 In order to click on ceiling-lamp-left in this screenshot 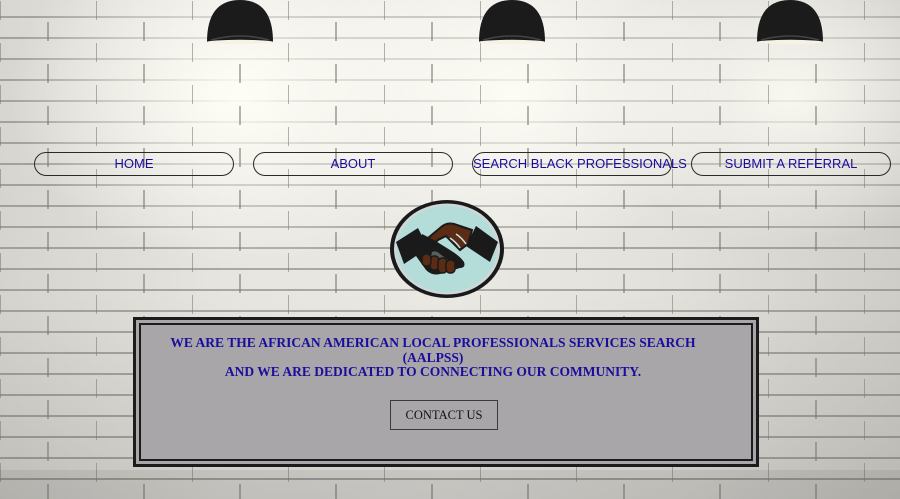, I will do `click(240, 22)`.